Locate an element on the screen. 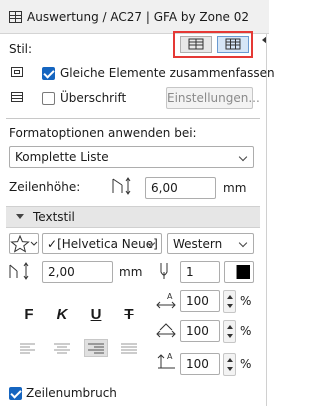 Image resolution: width=320 pixels, height=406 pixels. align-justify-button is located at coordinates (129, 348).